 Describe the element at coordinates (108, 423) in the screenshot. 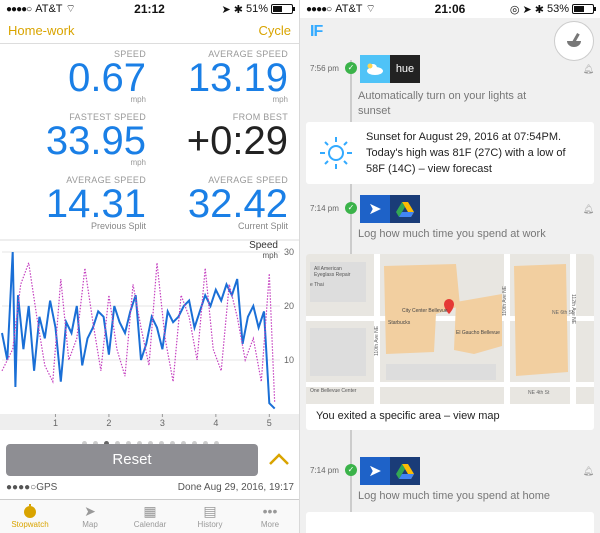

I see `x-tick-label: 2` at that location.